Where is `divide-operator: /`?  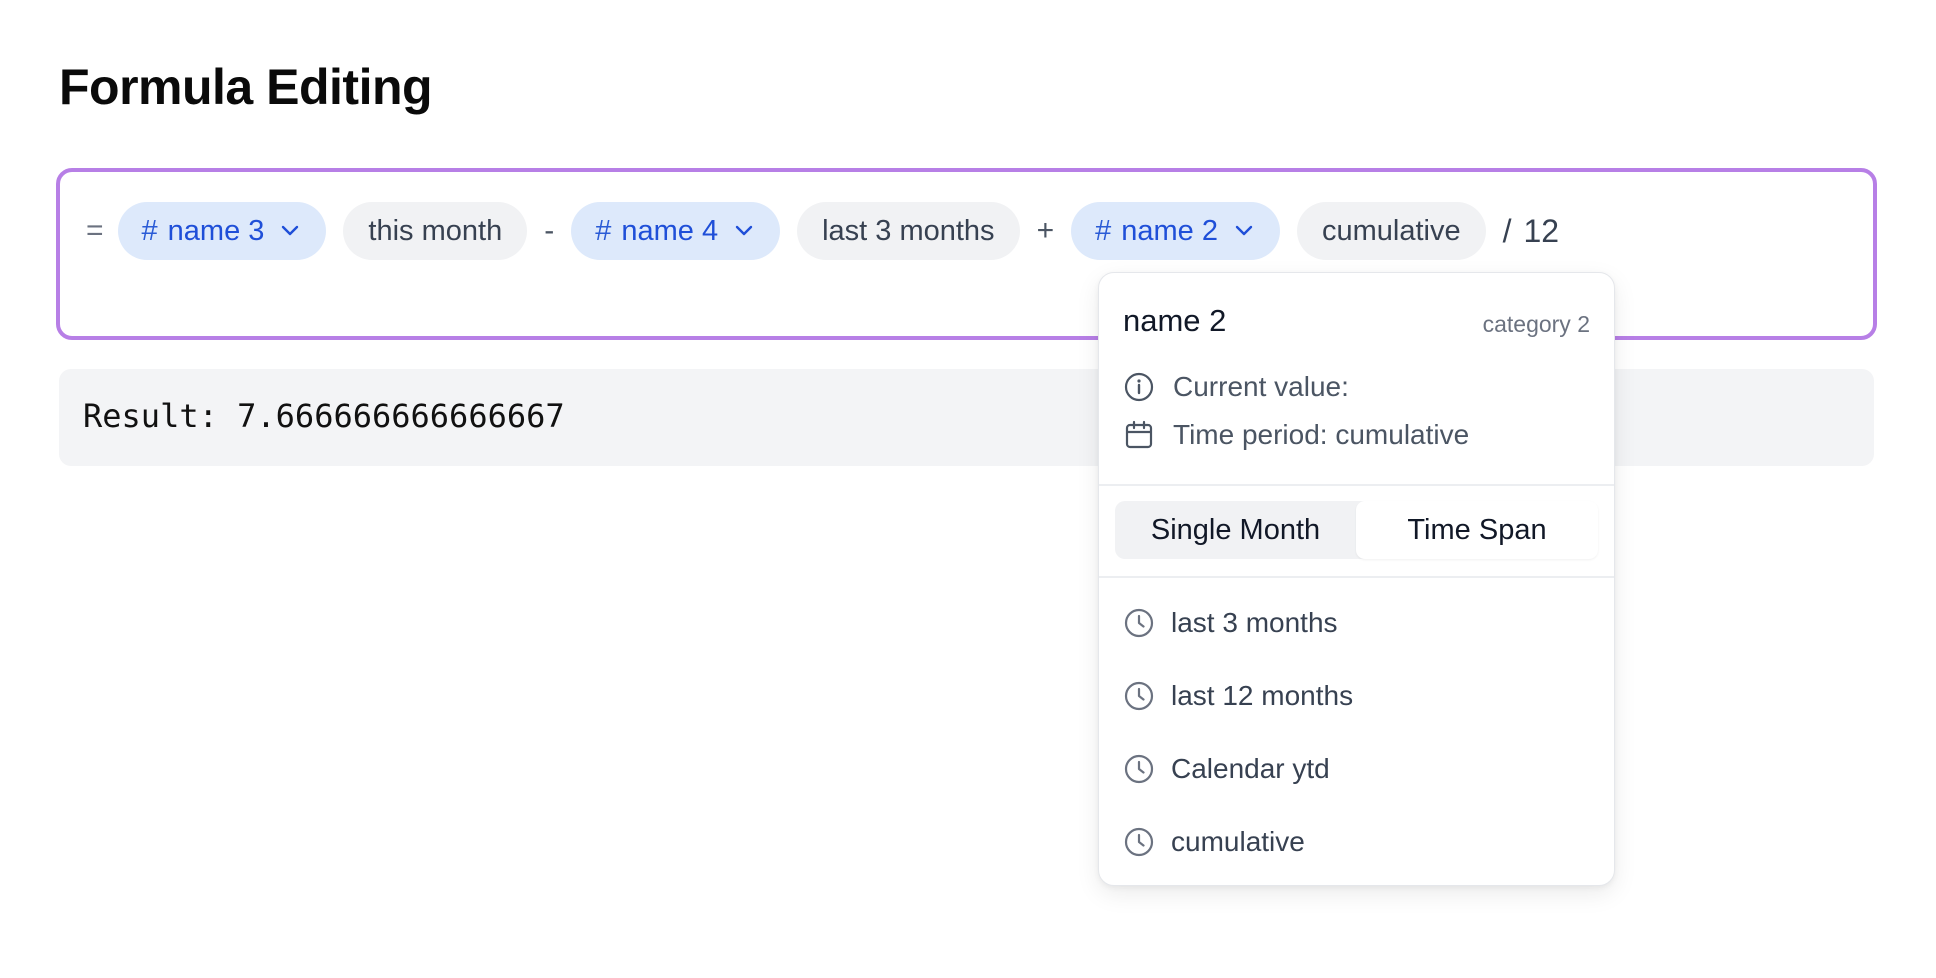 divide-operator: / is located at coordinates (1507, 230).